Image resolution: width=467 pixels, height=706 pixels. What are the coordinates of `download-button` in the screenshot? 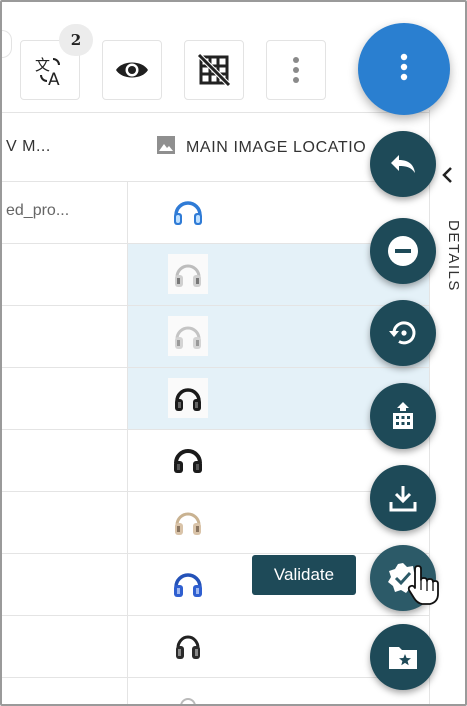 It's located at (403, 498).